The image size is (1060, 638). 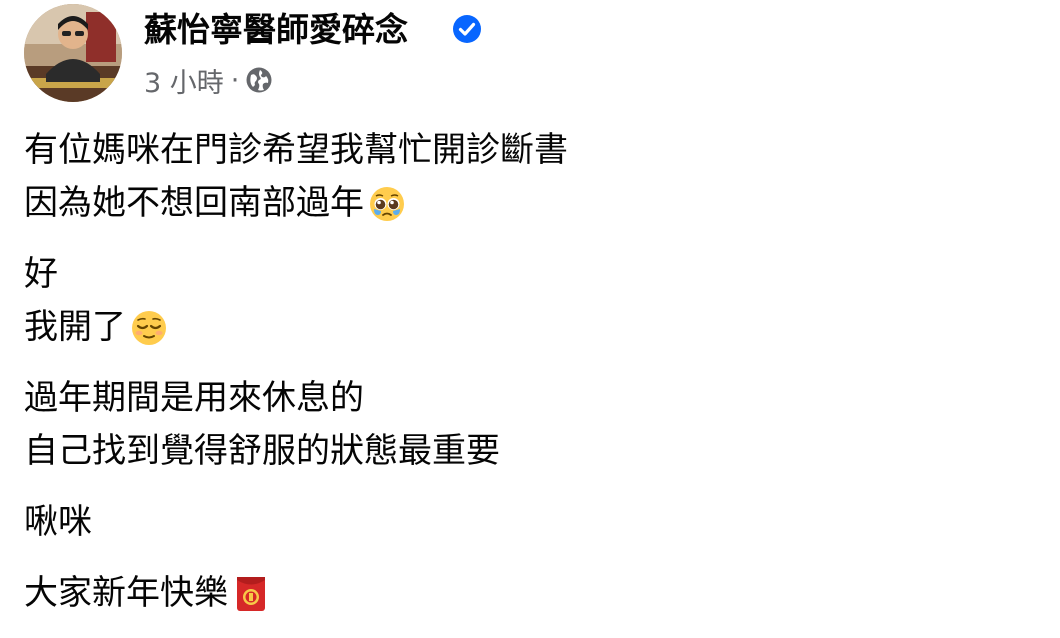 What do you see at coordinates (467, 29) in the screenshot?
I see `verified-badge-icon` at bounding box center [467, 29].